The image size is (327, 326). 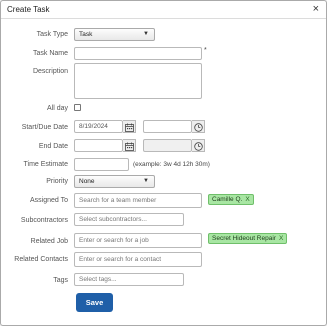 I want to click on time-estimate-hint: (example: 3w 4d 12h 30m), so click(x=171, y=164).